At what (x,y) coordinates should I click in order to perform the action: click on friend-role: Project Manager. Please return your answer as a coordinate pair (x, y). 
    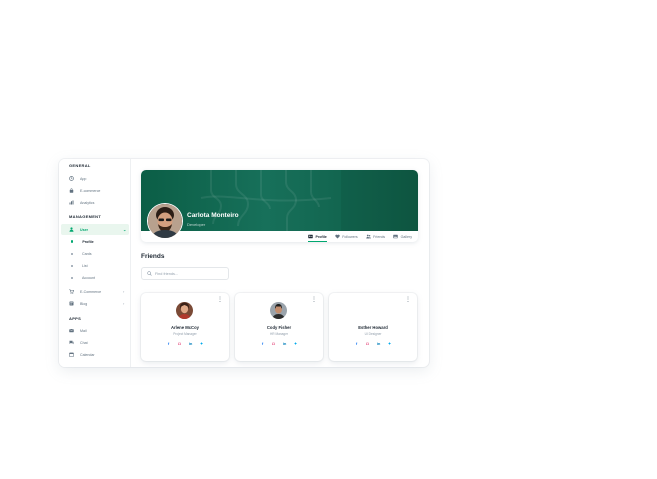
    Looking at the image, I should click on (185, 334).